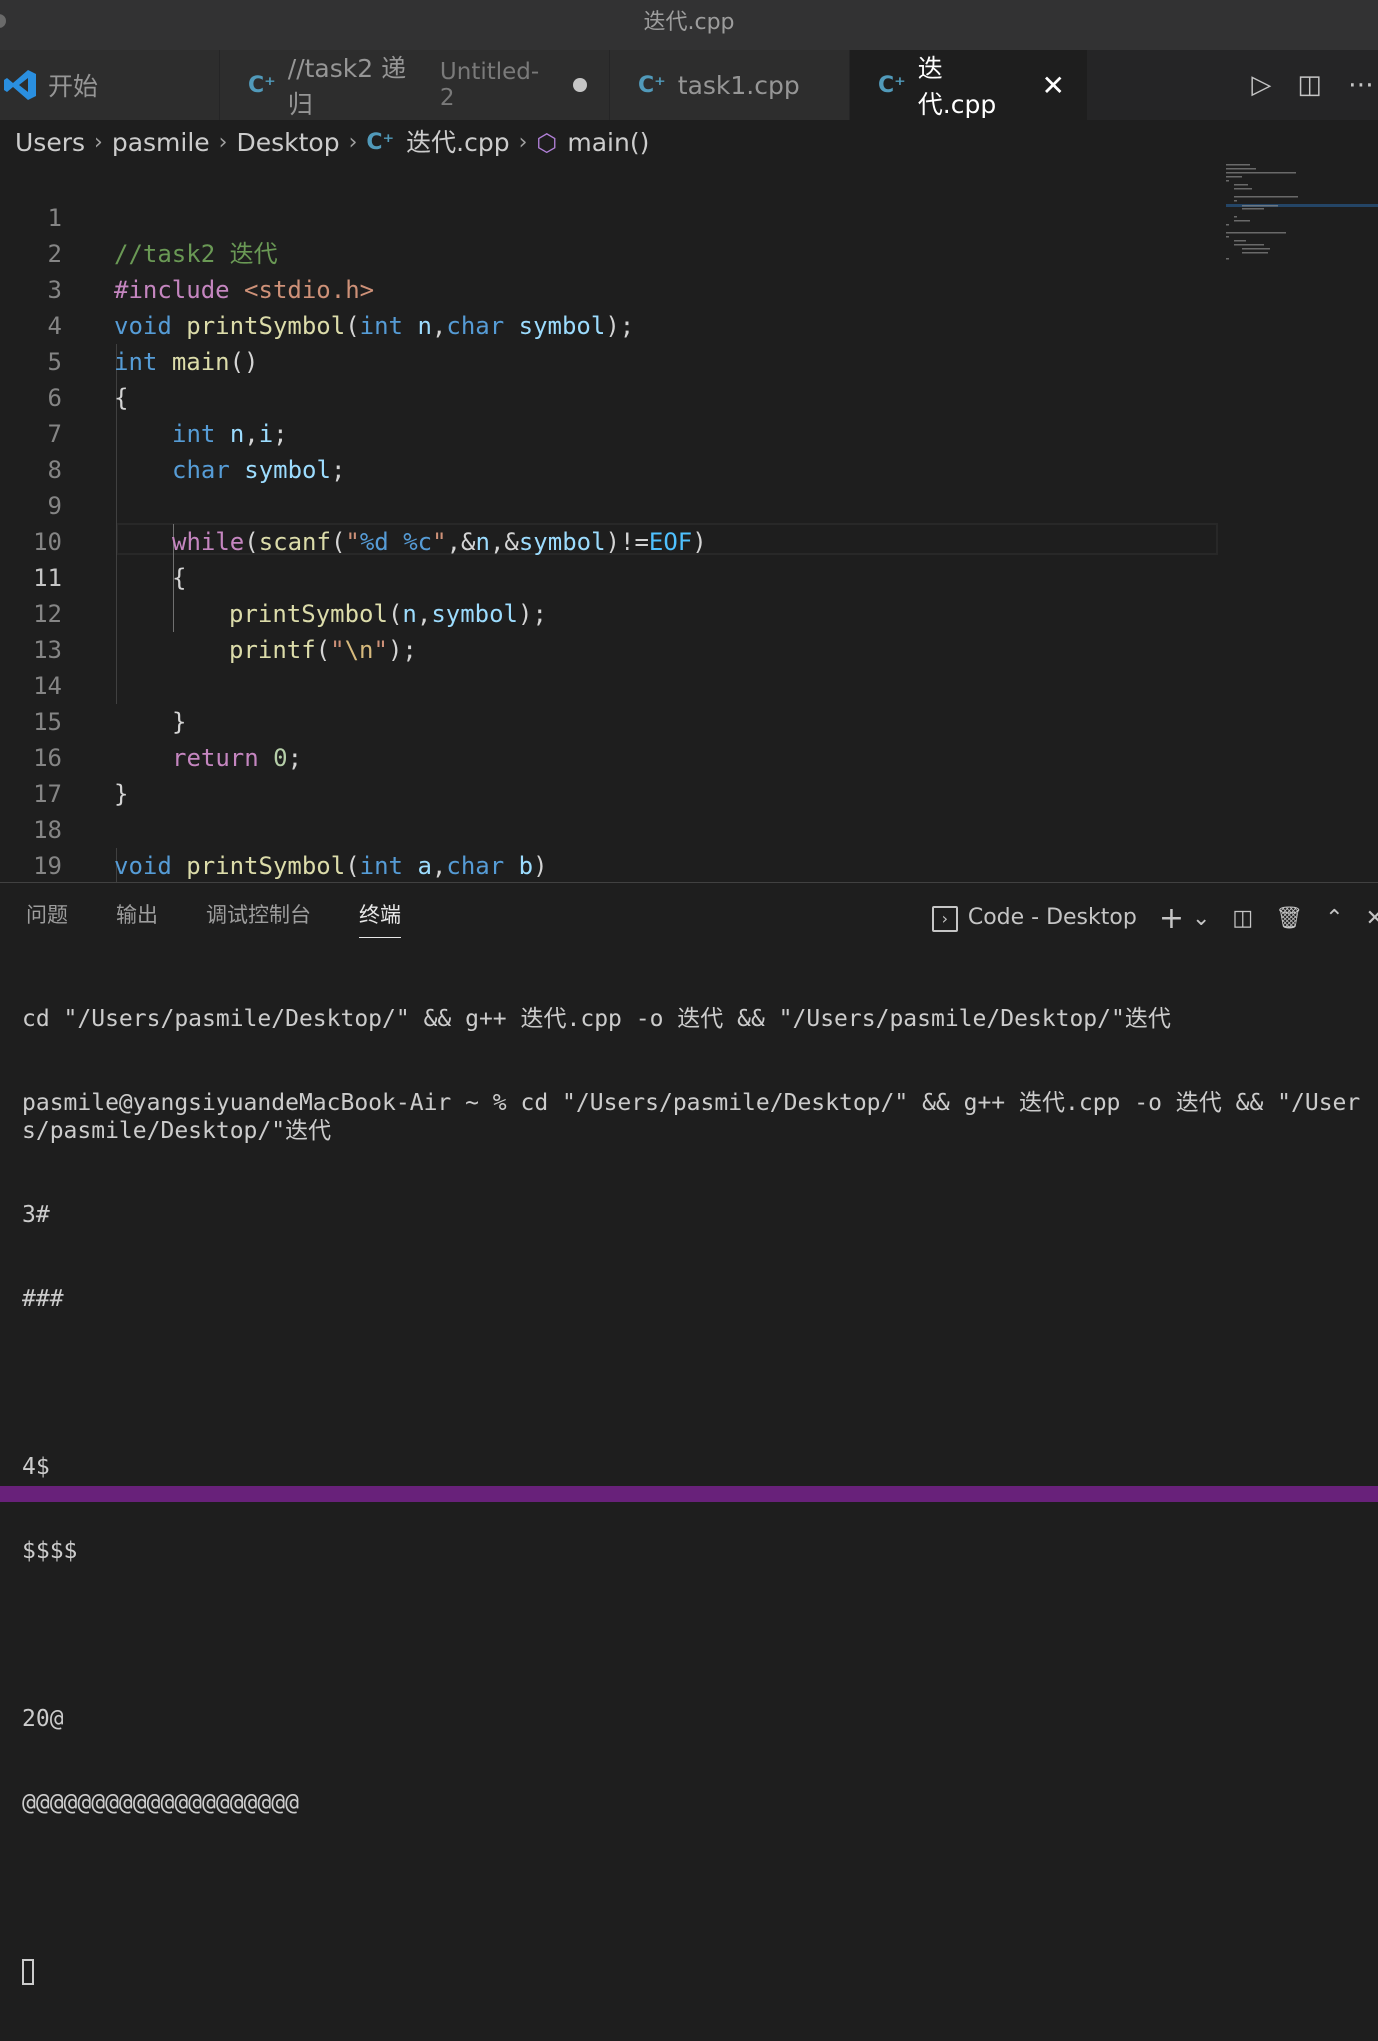 The width and height of the screenshot is (1378, 2041). Describe the element at coordinates (689, 630) in the screenshot. I see `code-line: 13` at that location.